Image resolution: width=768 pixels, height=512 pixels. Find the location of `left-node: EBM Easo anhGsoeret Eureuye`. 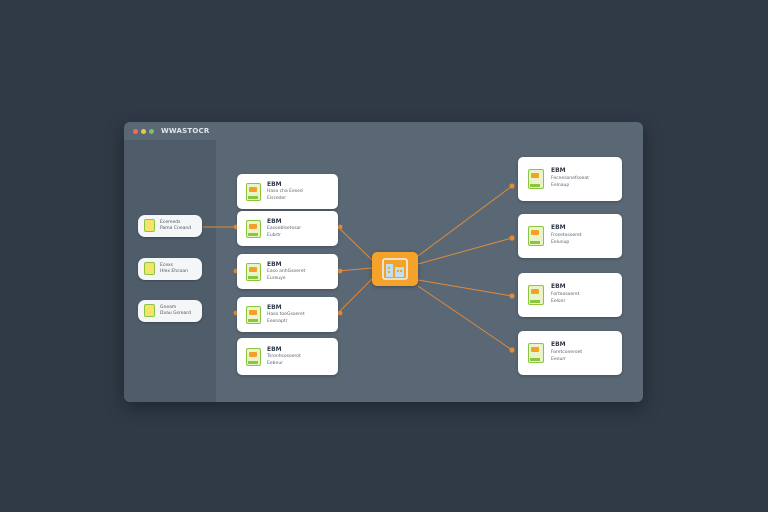

left-node: EBM Easo anhGsoeret Eureuye is located at coordinates (287, 271).